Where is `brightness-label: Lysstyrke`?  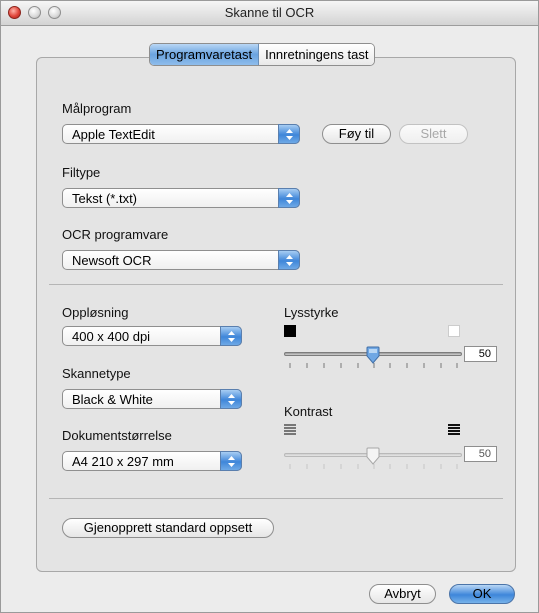 brightness-label: Lysstyrke is located at coordinates (311, 312).